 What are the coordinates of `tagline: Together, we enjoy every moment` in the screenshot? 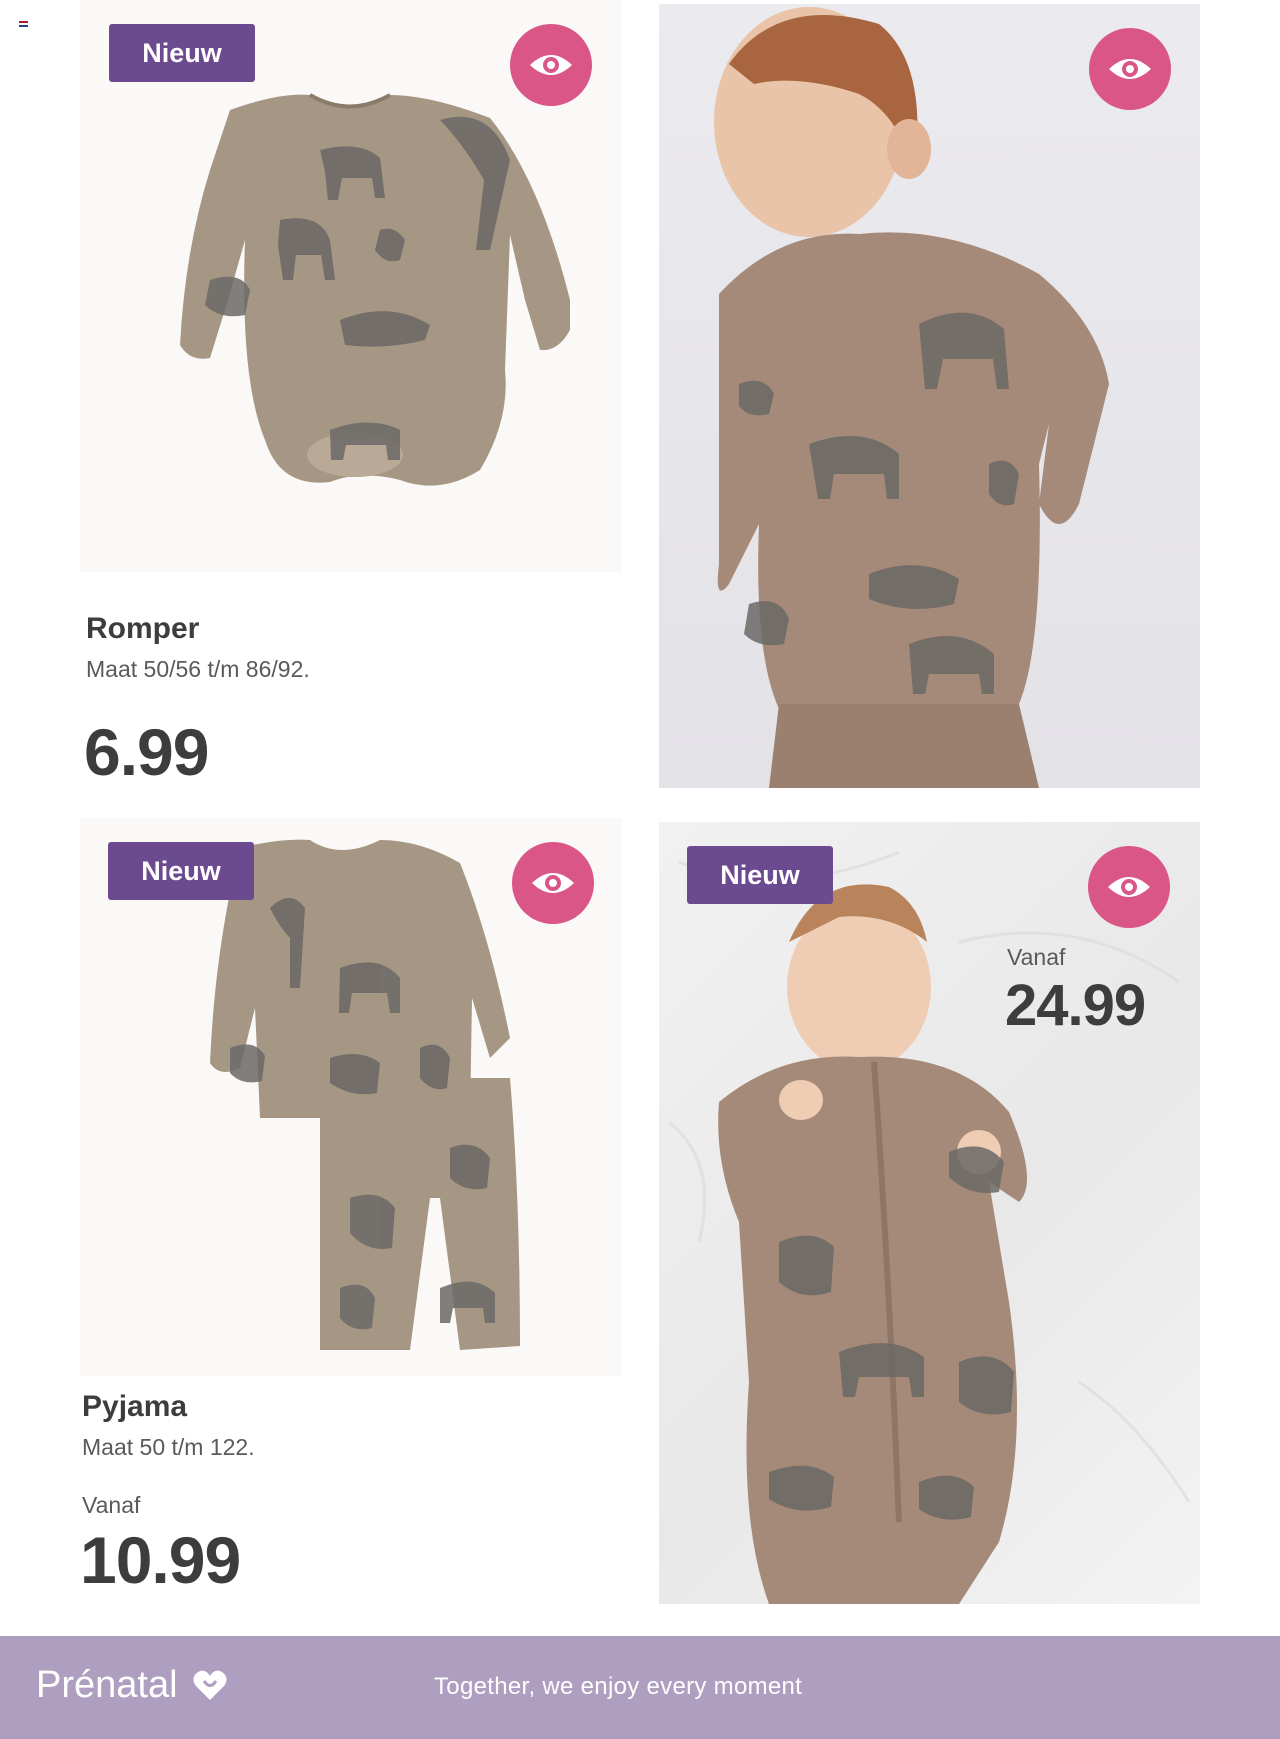 It's located at (618, 1686).